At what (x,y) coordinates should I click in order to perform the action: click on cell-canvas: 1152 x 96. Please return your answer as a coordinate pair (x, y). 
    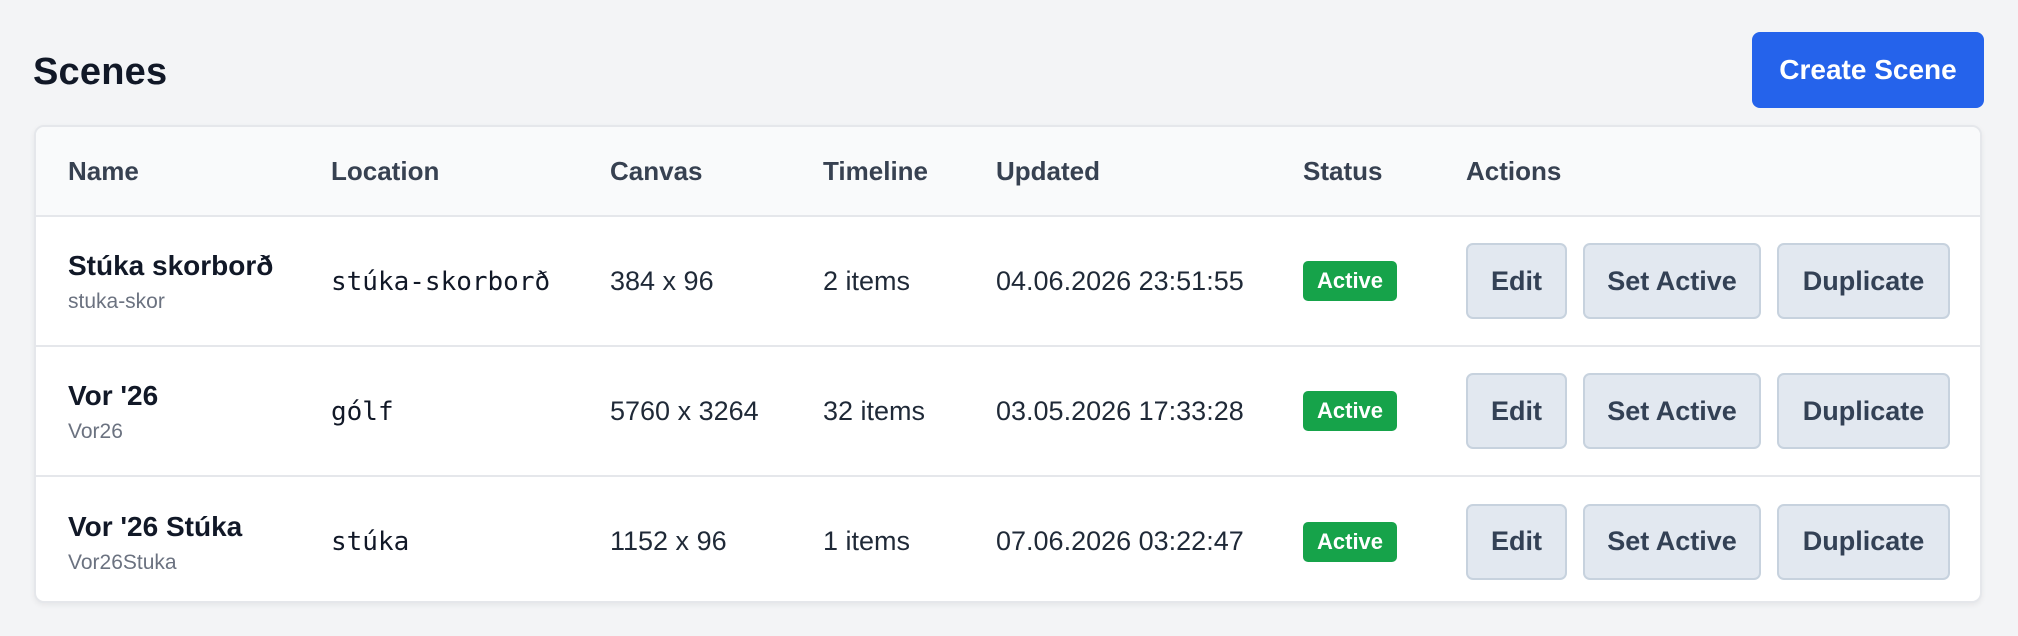
    Looking at the image, I should click on (684, 538).